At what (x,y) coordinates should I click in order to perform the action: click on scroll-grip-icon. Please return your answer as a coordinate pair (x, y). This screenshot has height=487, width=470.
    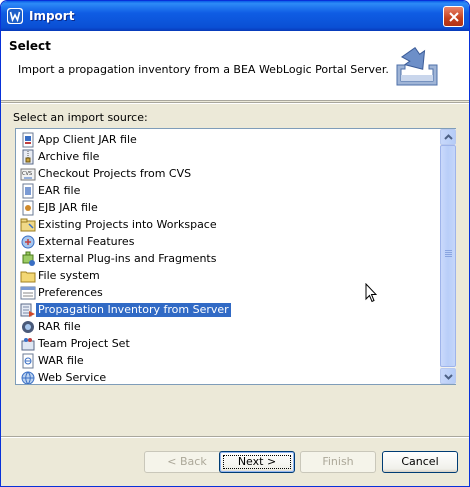
    Looking at the image, I should click on (448, 254).